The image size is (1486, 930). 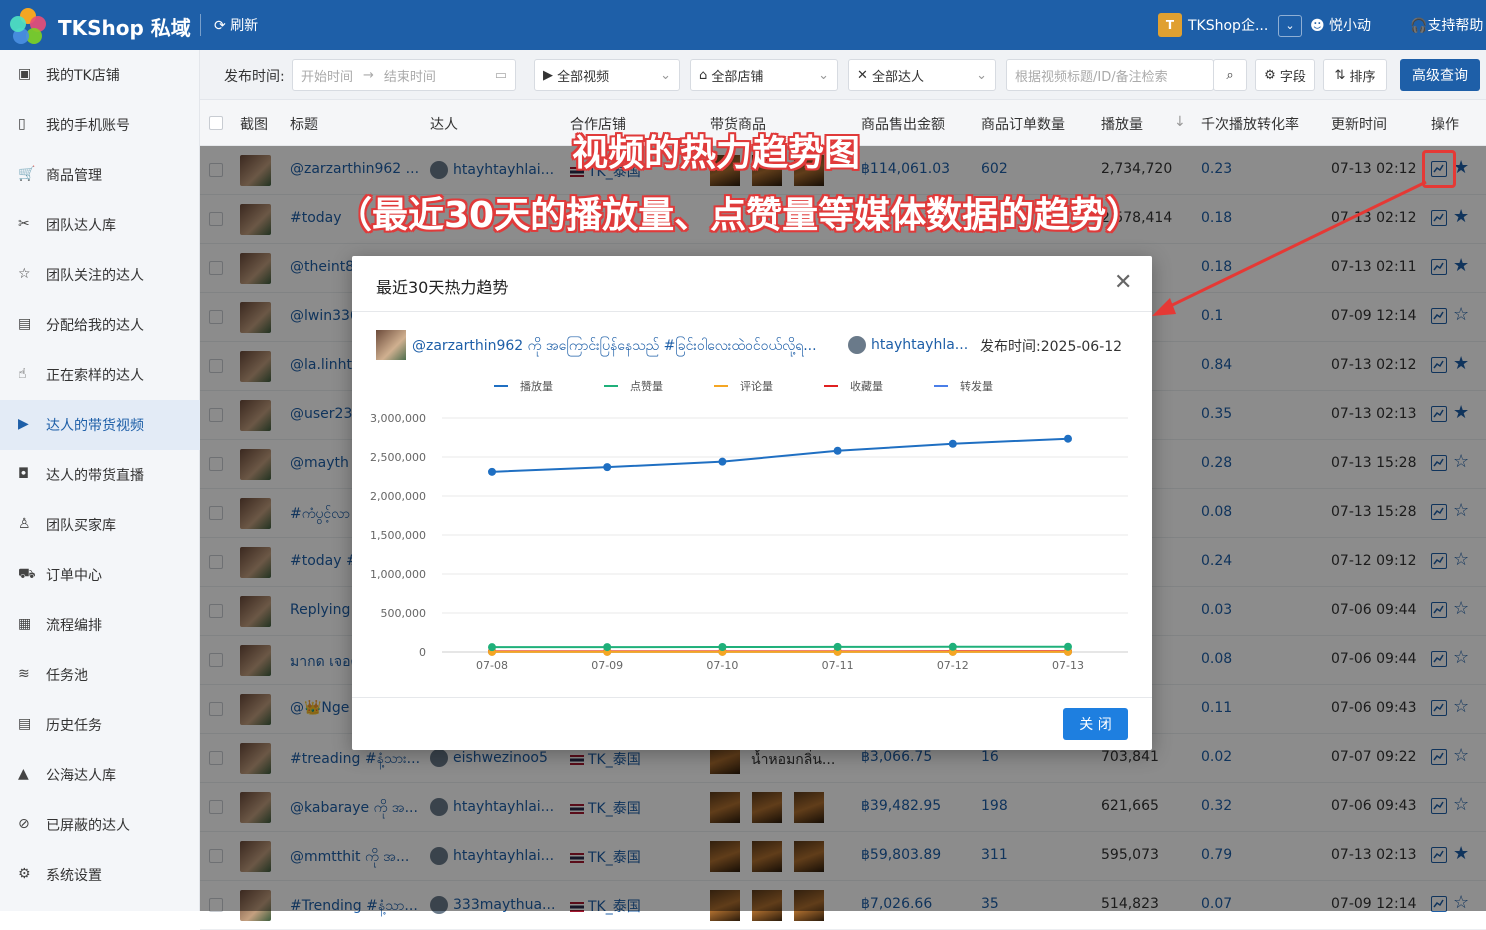 I want to click on sidebar-item: ▯我的手机账号, so click(x=100, y=125).